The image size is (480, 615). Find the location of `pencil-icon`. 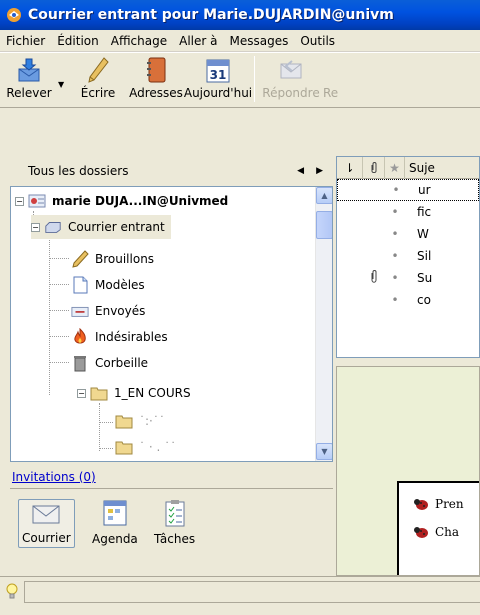

pencil-icon is located at coordinates (98, 70).